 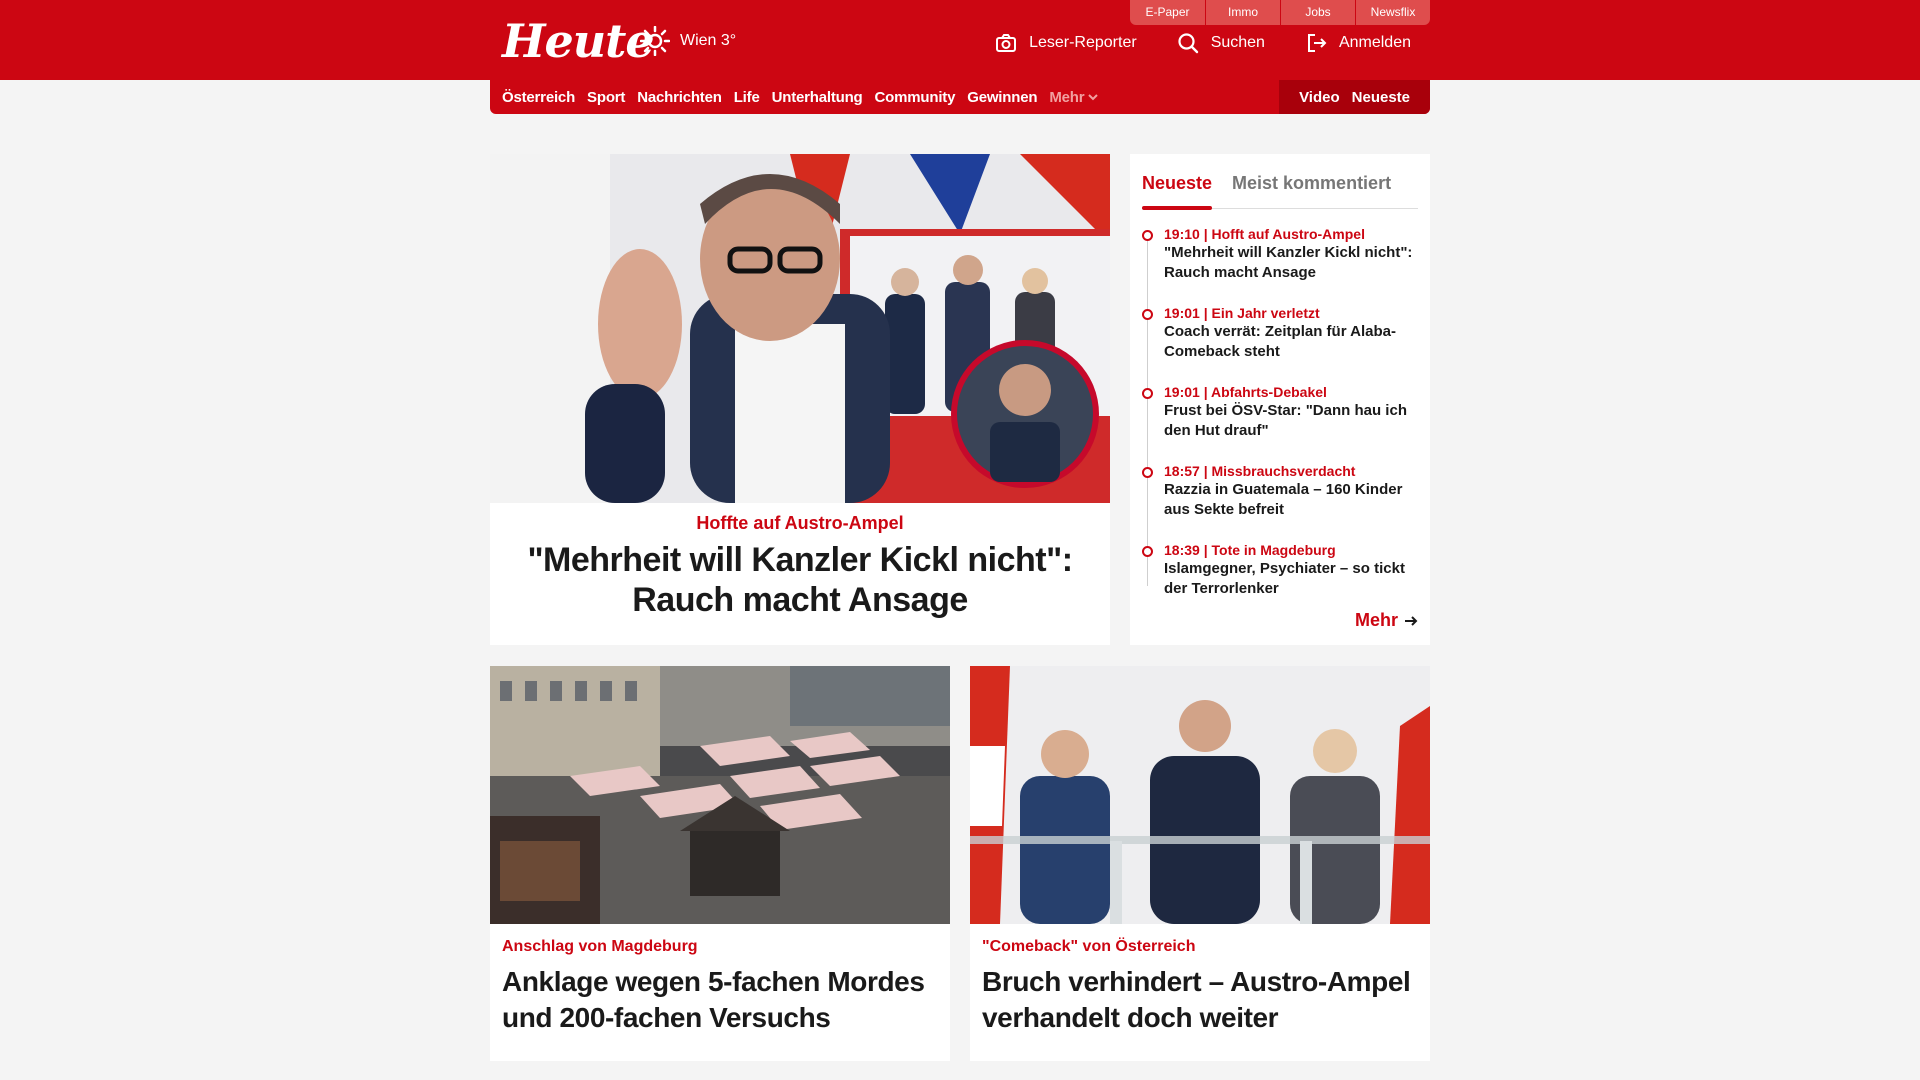 What do you see at coordinates (1093, 97) in the screenshot?
I see `chevron-down-icon` at bounding box center [1093, 97].